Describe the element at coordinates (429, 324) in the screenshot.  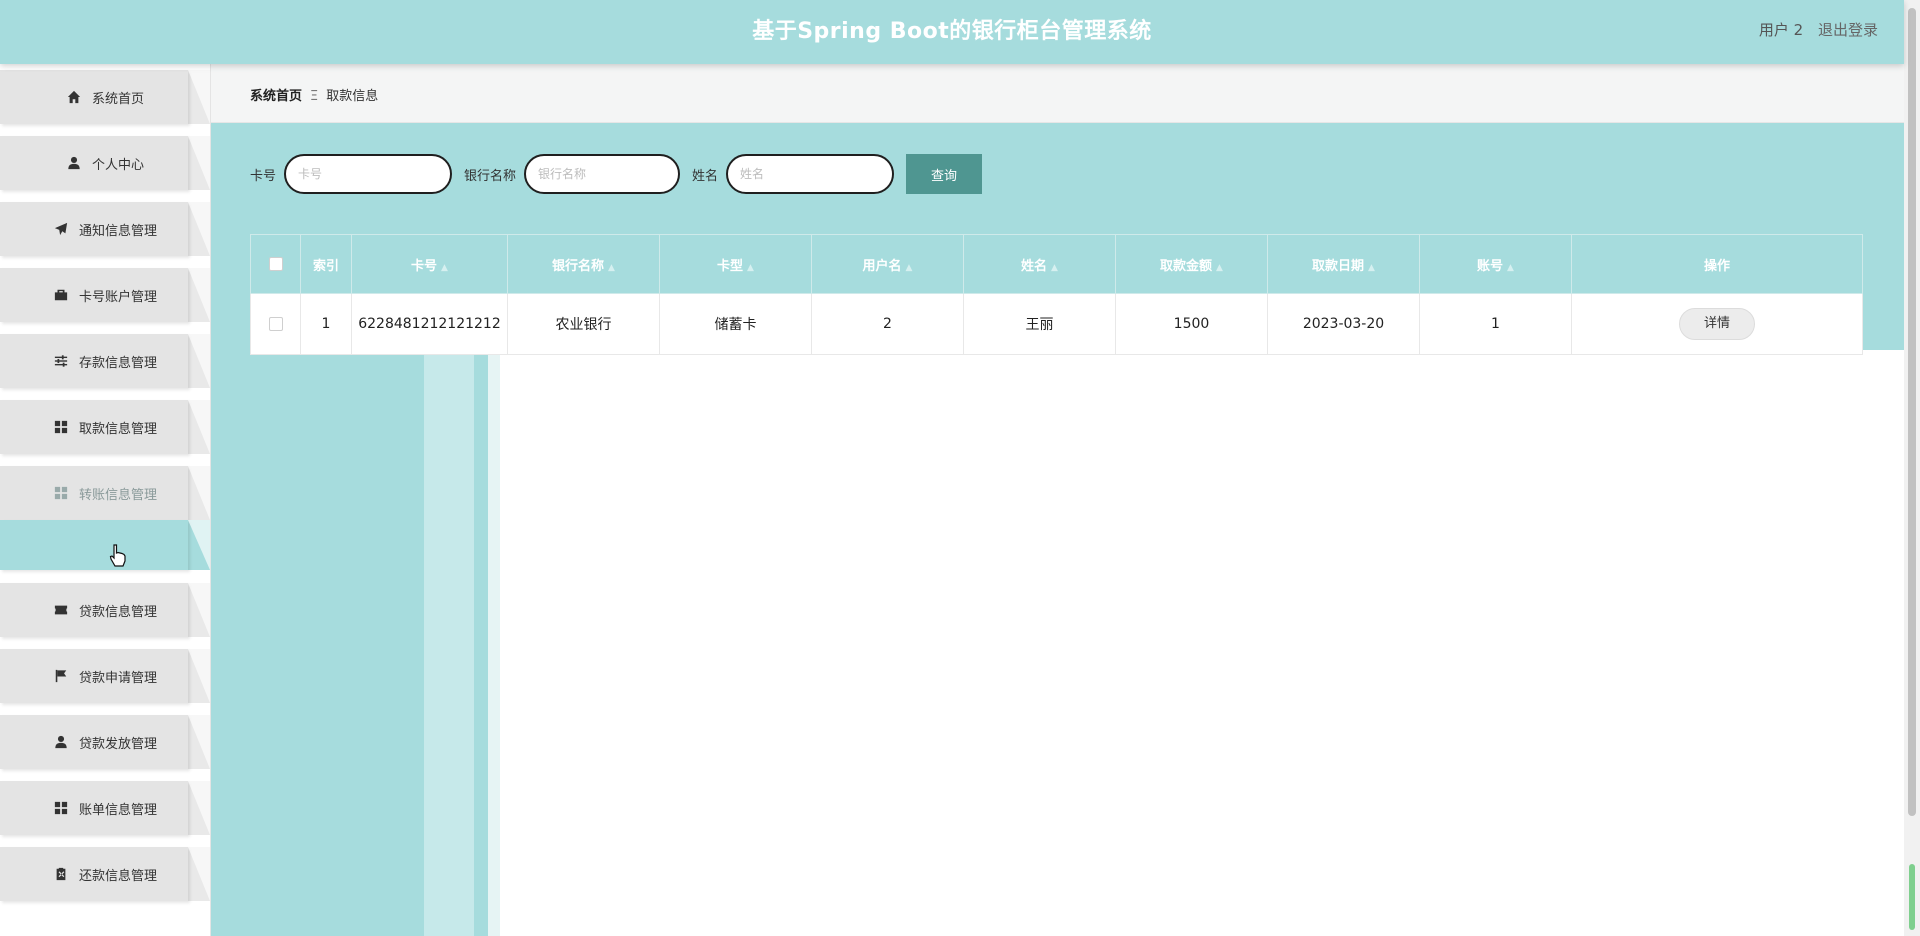
I see `table-cell: 6228481212121212` at that location.